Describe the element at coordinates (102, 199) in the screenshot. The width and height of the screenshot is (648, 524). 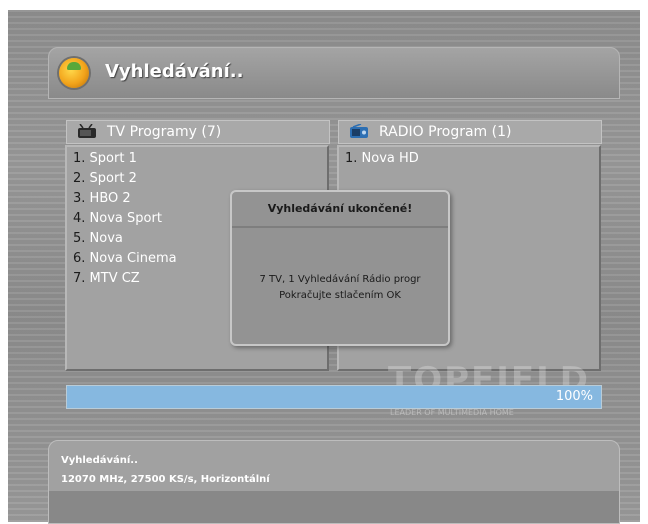
I see `list-item: 3. HBO 2` at that location.